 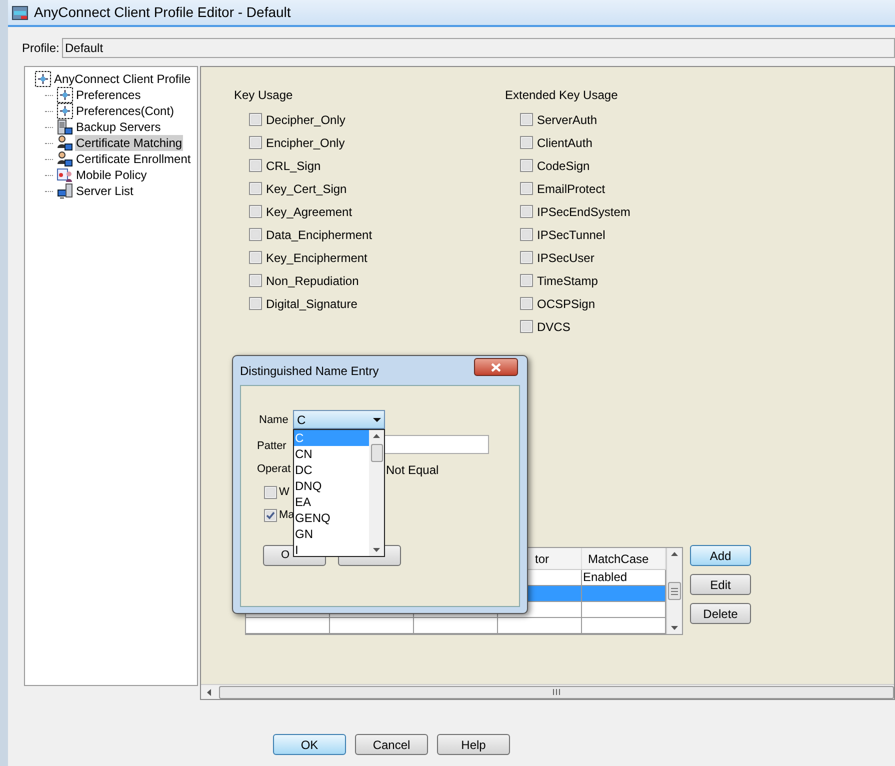 I want to click on scroll-left-icon, so click(x=209, y=692).